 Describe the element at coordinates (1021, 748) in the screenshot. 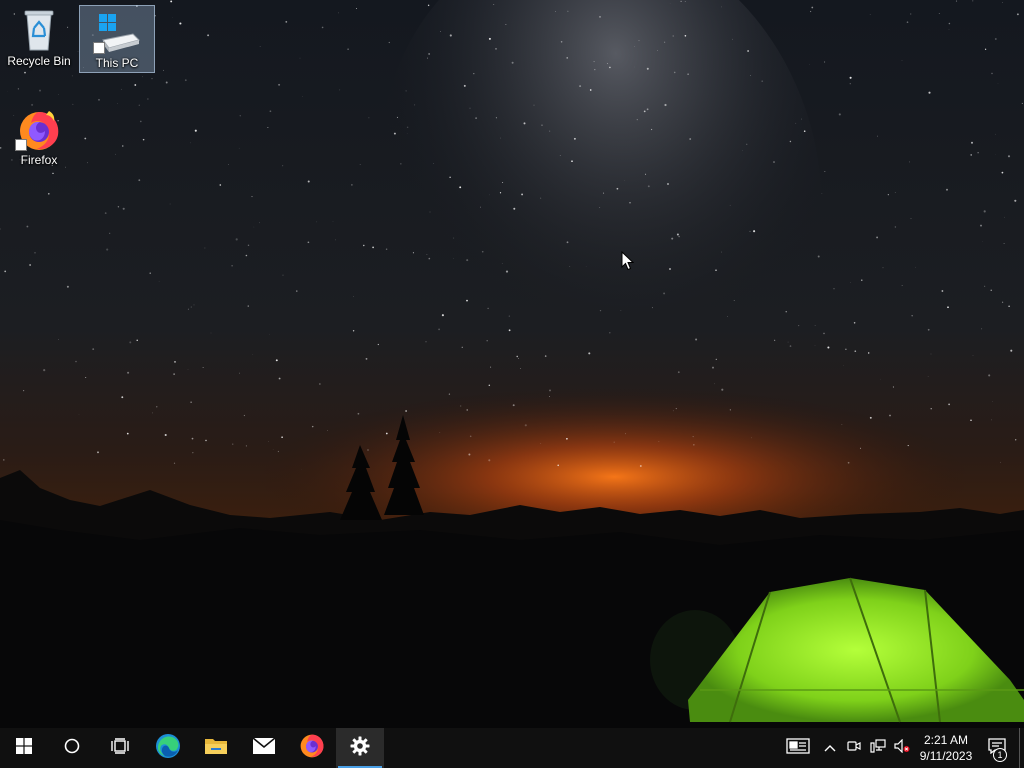

I see `show-desktop-button` at that location.